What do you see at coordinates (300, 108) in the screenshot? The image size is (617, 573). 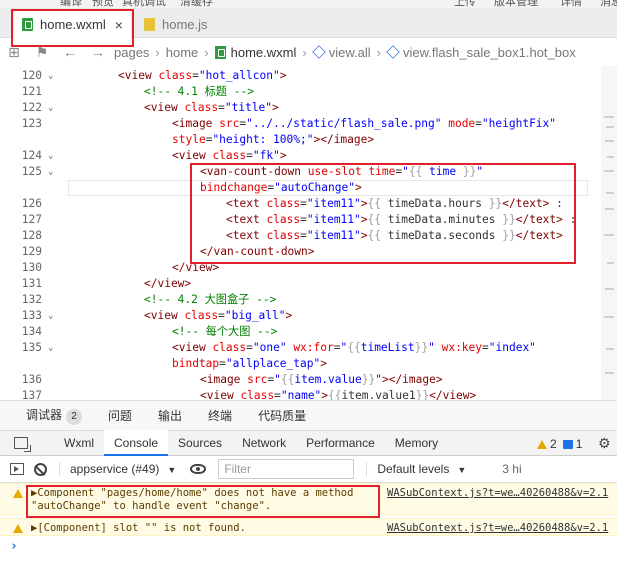 I see `code-line: 122 ⌄ <view class="title">` at bounding box center [300, 108].